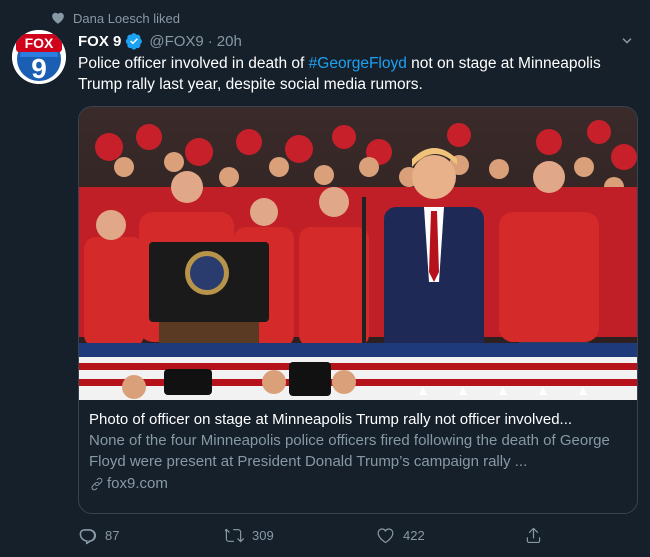 The image size is (650, 557). I want to click on like-button: 422, so click(400, 535).